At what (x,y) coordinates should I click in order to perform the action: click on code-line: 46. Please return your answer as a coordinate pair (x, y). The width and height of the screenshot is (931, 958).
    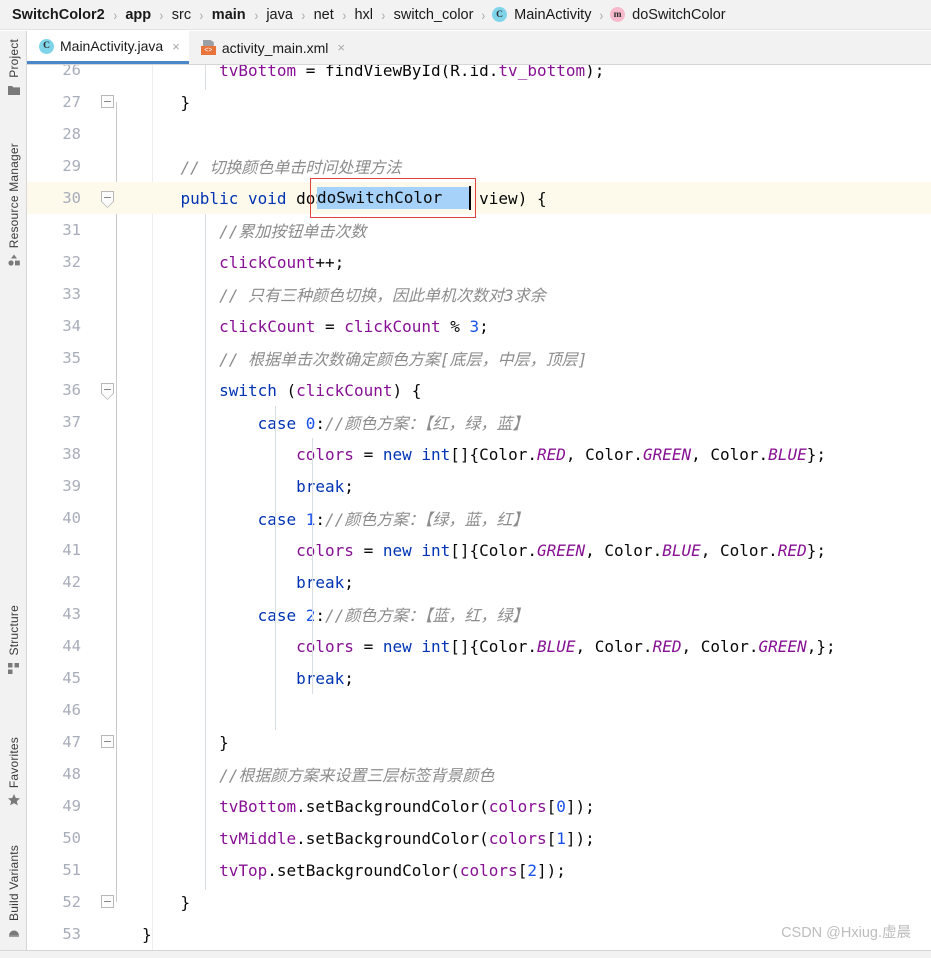
    Looking at the image, I should click on (479, 710).